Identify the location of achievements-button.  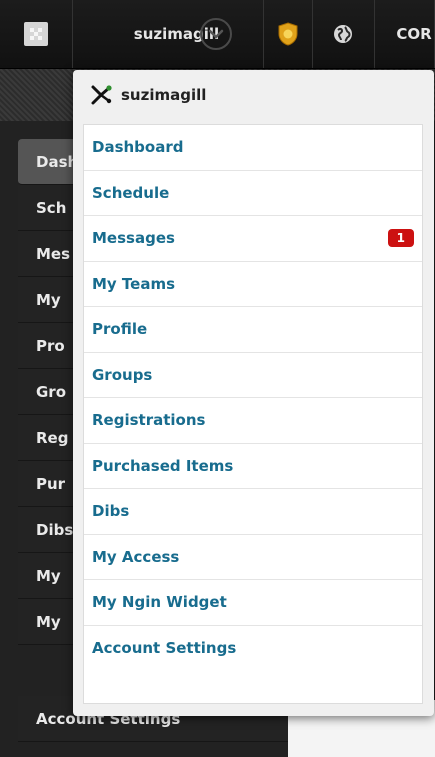
(288, 34).